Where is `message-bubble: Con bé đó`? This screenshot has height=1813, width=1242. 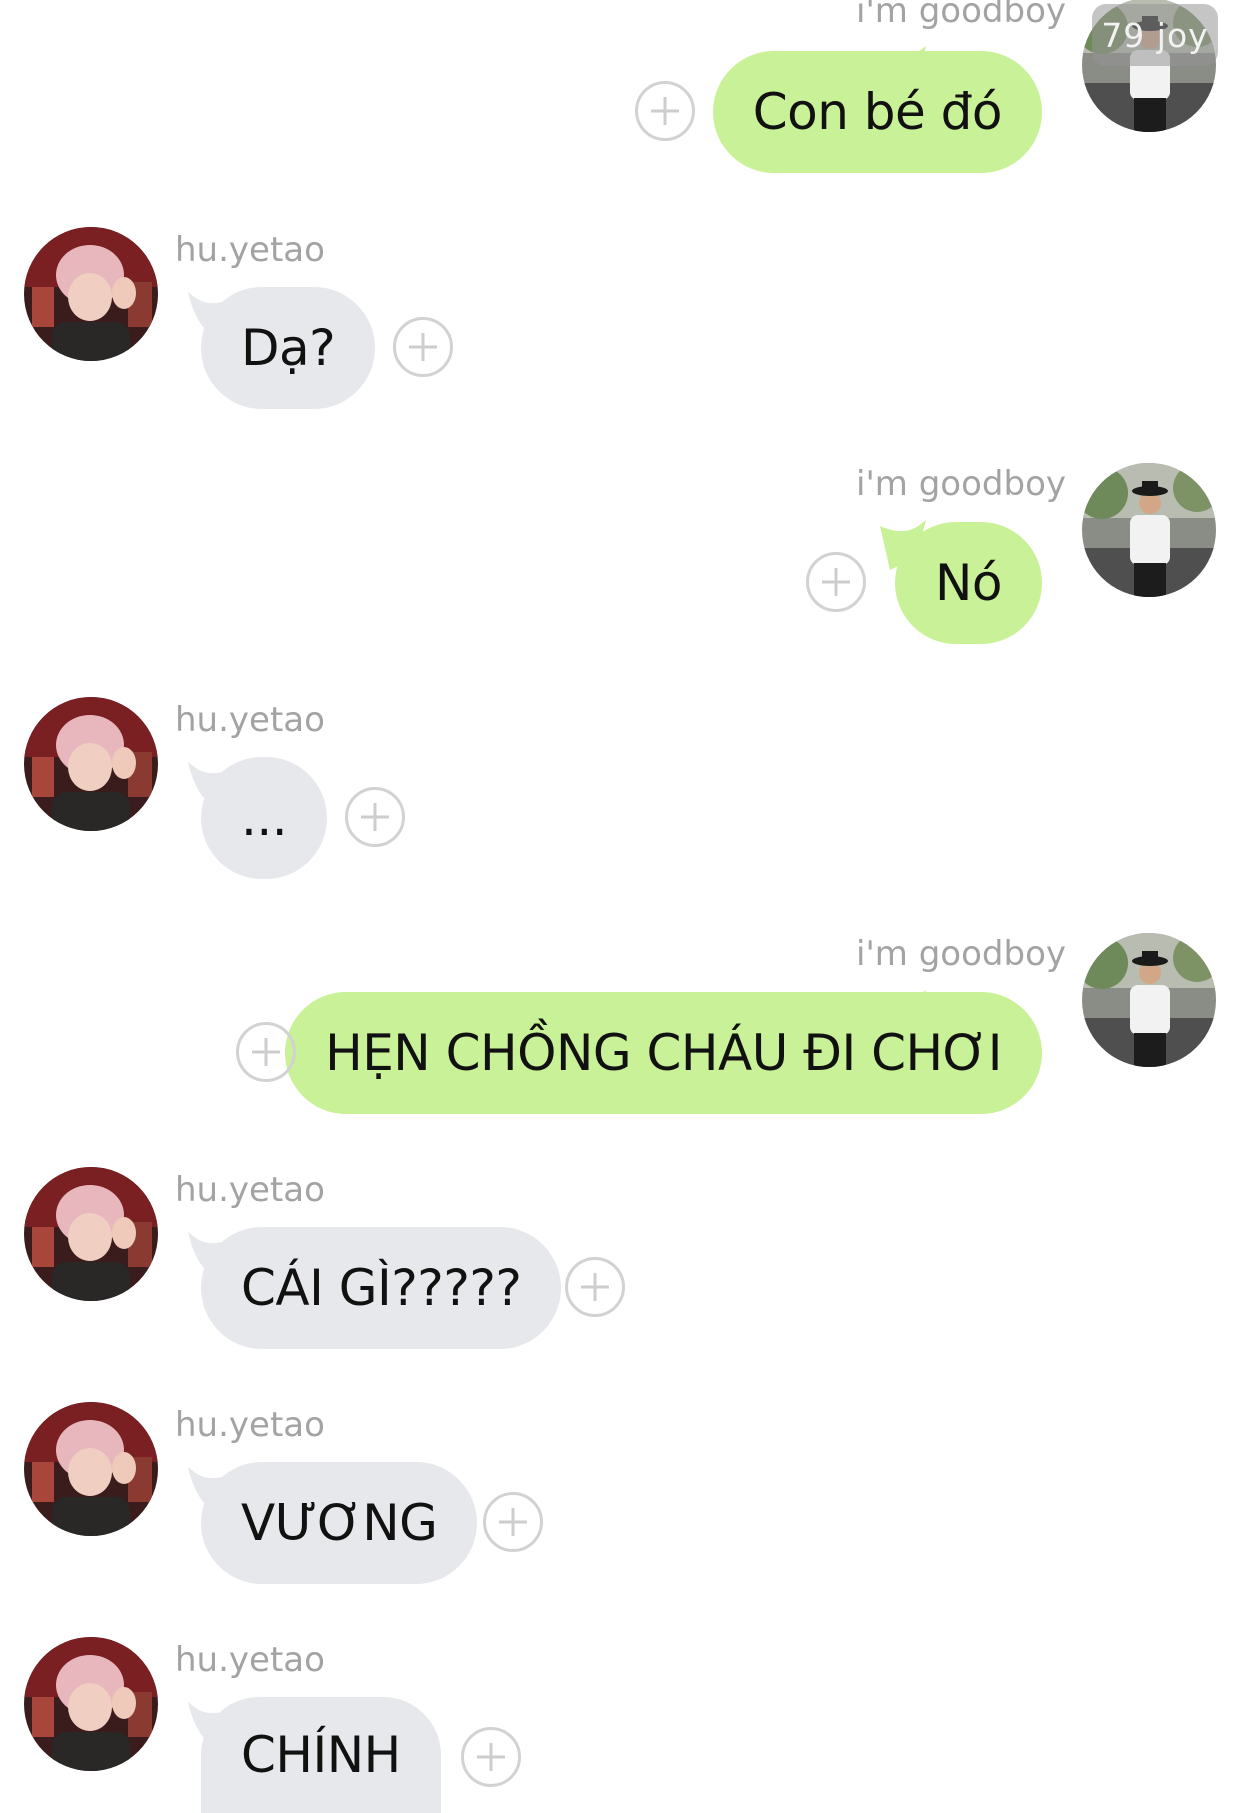
message-bubble: Con bé đó is located at coordinates (877, 112).